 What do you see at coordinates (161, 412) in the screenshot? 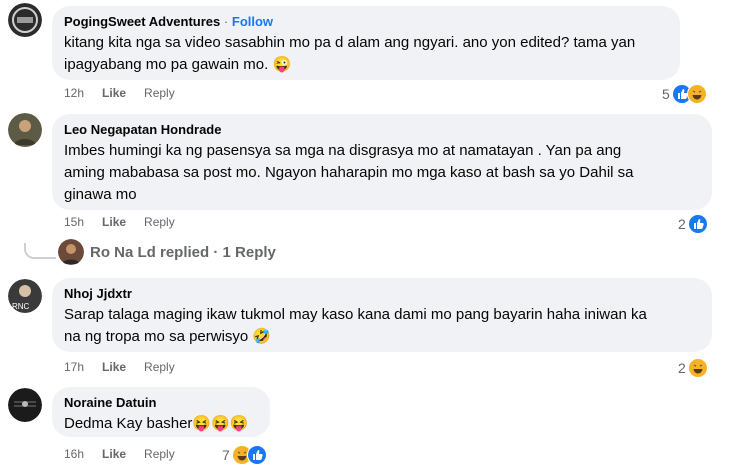
I see `comment-bubble: Noraine Datuin Dedma Kay basher😝😝😝` at bounding box center [161, 412].